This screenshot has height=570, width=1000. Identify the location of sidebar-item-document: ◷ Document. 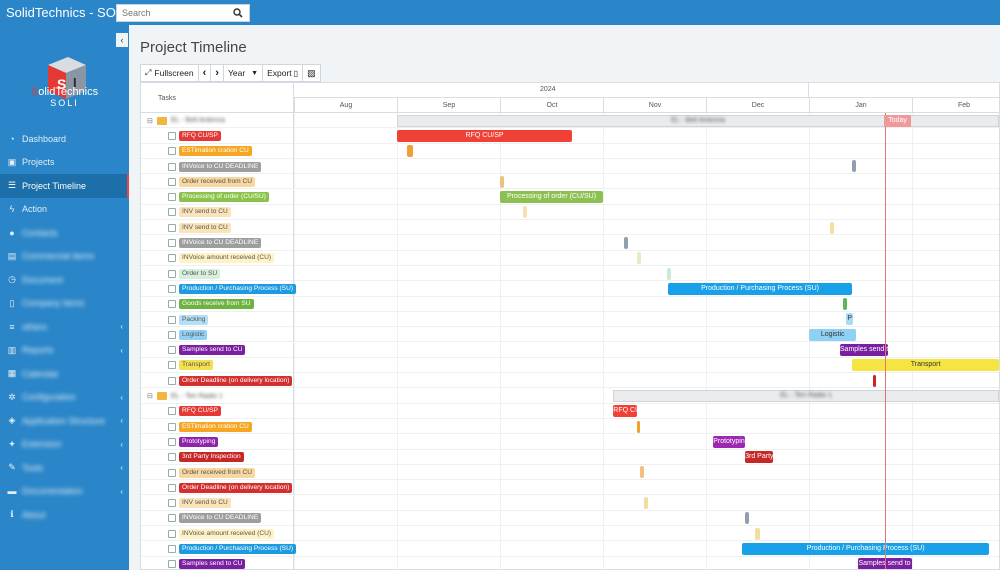
(64, 280).